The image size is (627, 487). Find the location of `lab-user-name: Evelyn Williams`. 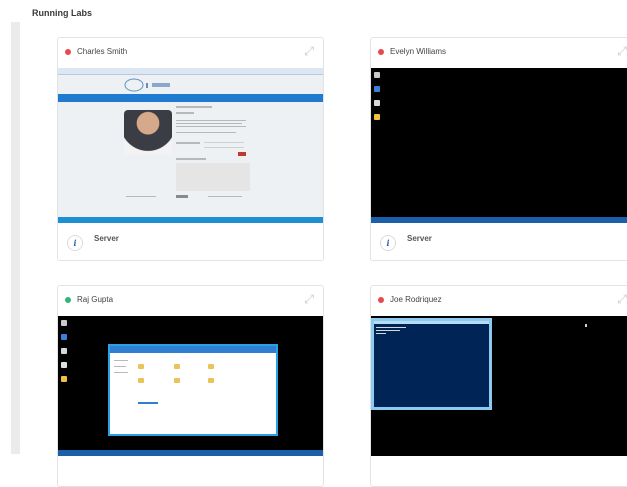

lab-user-name: Evelyn Williams is located at coordinates (418, 51).